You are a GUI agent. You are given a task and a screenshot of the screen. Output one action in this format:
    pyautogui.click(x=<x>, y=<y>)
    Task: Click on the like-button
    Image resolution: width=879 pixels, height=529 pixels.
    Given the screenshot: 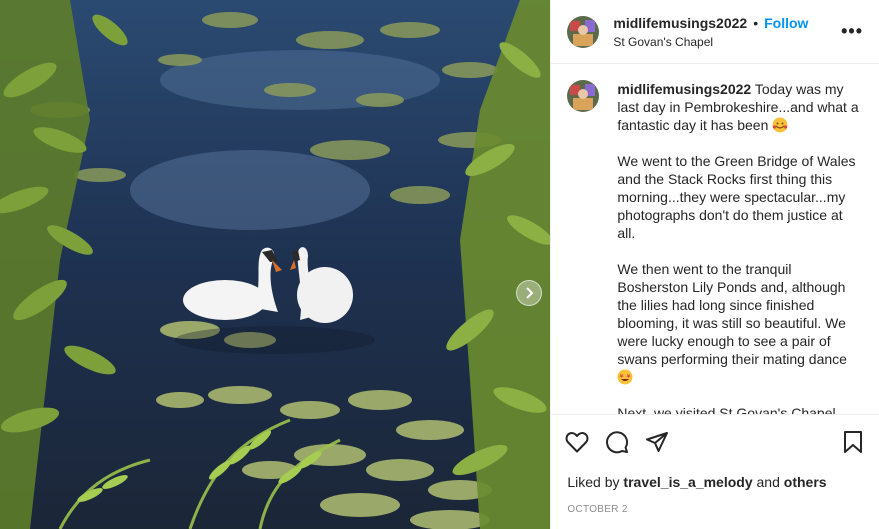 What is the action you would take?
    pyautogui.click(x=577, y=442)
    